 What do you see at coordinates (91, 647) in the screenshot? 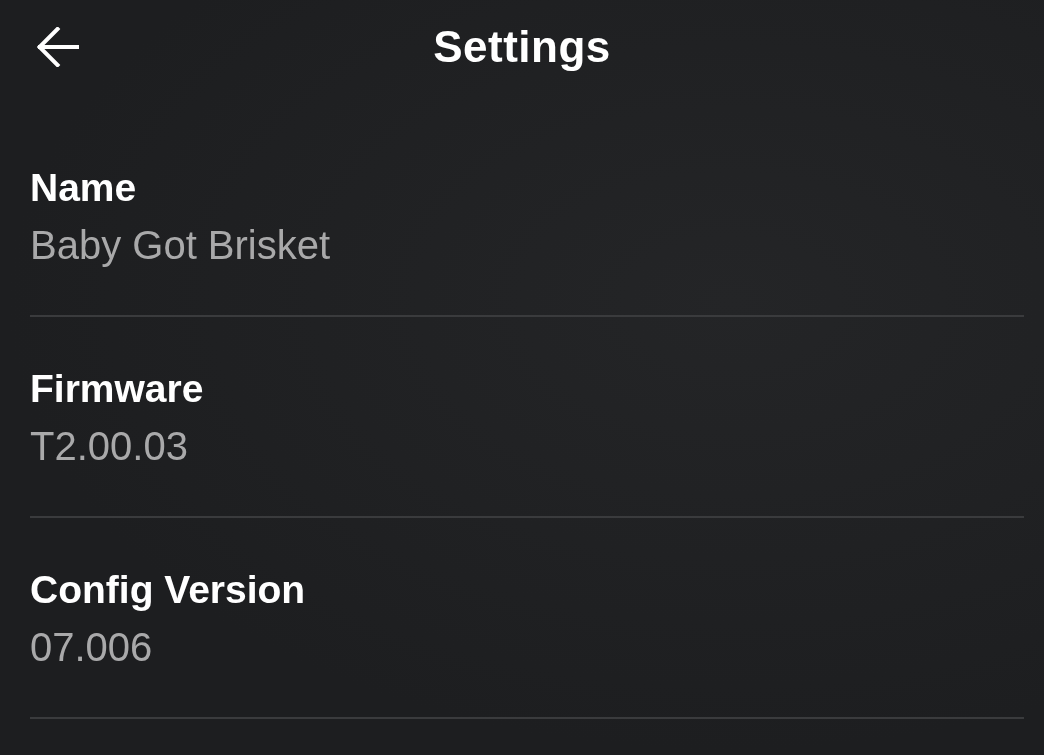
I see `setting-value: 07.006` at bounding box center [91, 647].